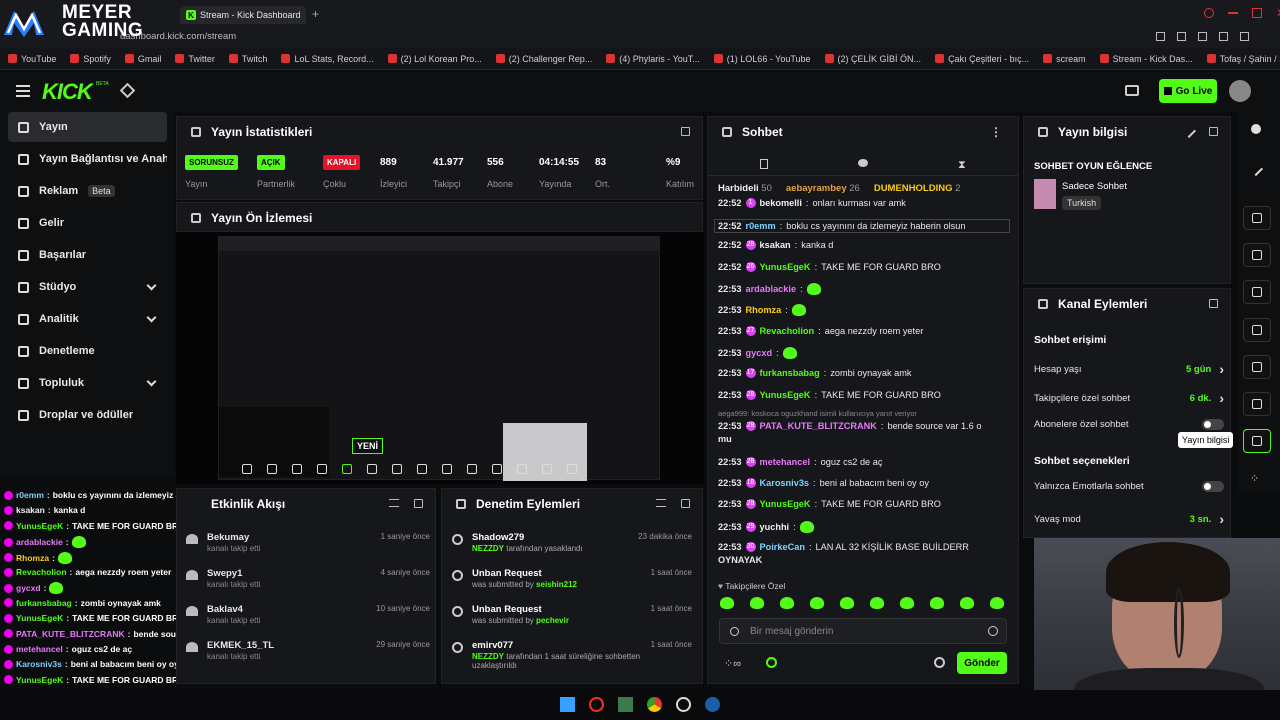 The height and width of the screenshot is (720, 1280). I want to click on chat-username: r0emm, so click(761, 226).